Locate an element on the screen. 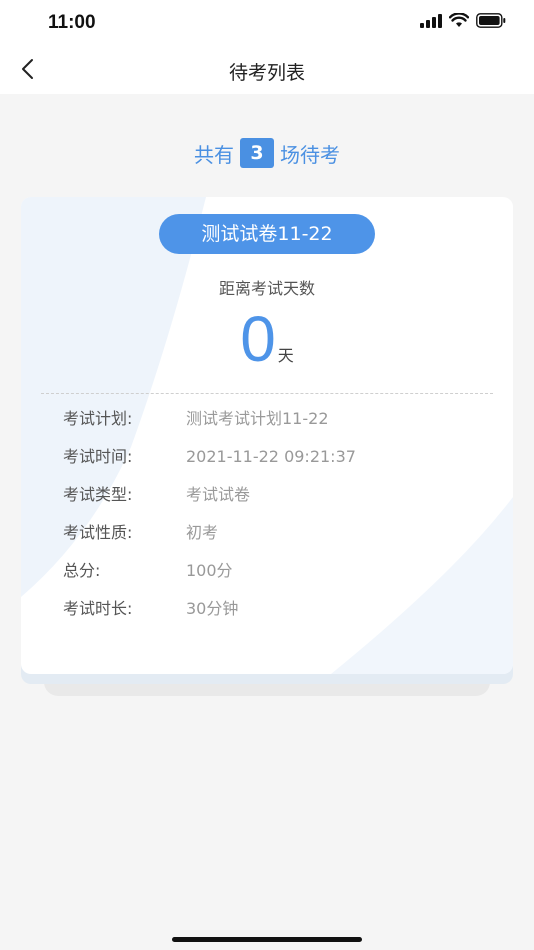 The width and height of the screenshot is (534, 950). cellular-signal-icon is located at coordinates (431, 22).